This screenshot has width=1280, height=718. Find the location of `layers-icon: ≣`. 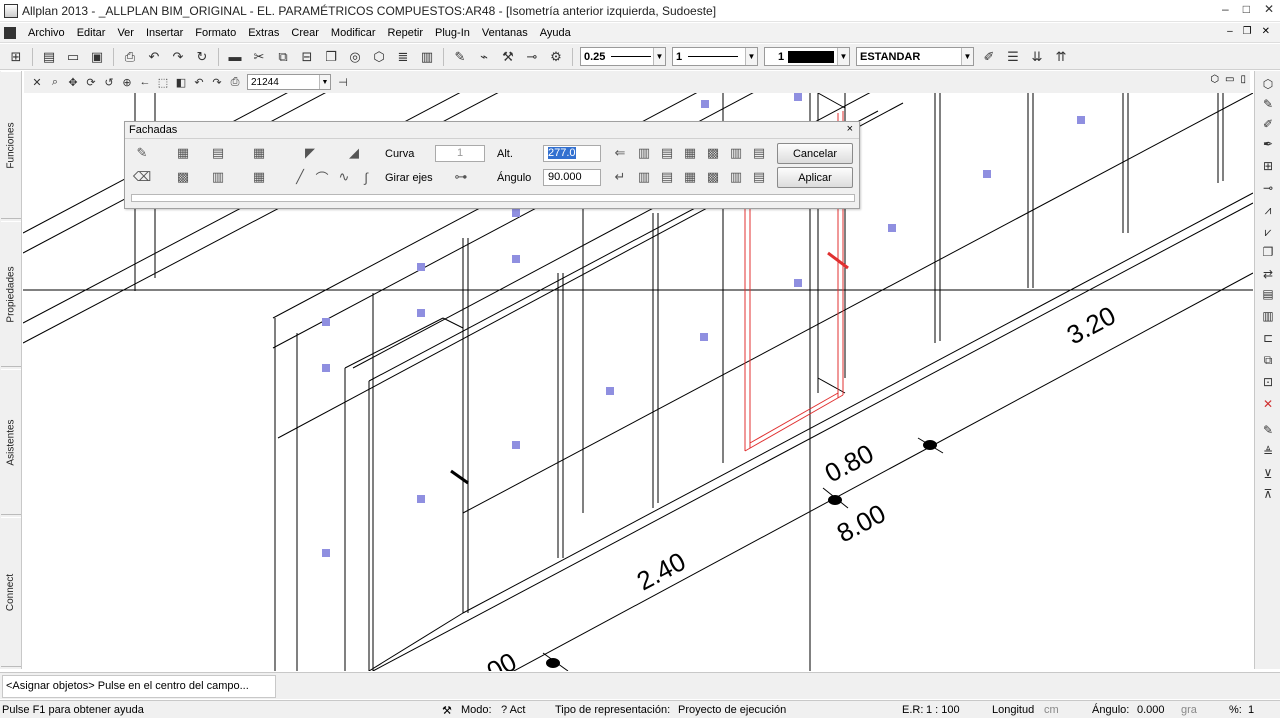

layers-icon: ≣ is located at coordinates (403, 57).